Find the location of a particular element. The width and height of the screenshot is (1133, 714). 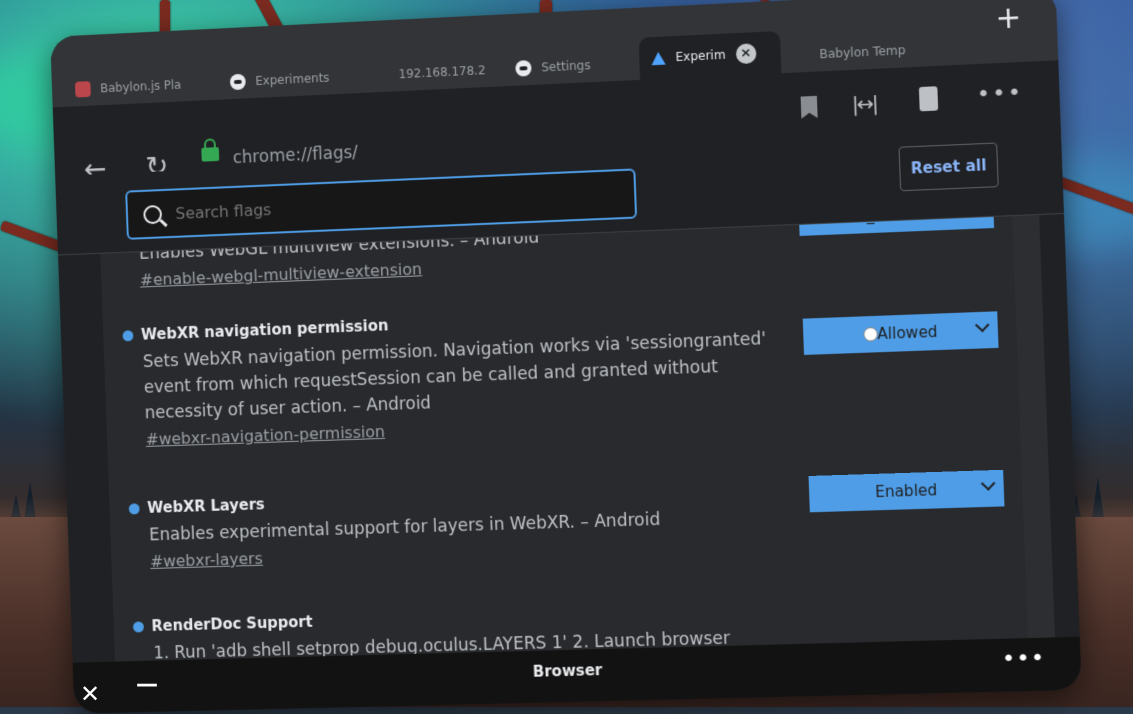

flask-icon is located at coordinates (658, 58).